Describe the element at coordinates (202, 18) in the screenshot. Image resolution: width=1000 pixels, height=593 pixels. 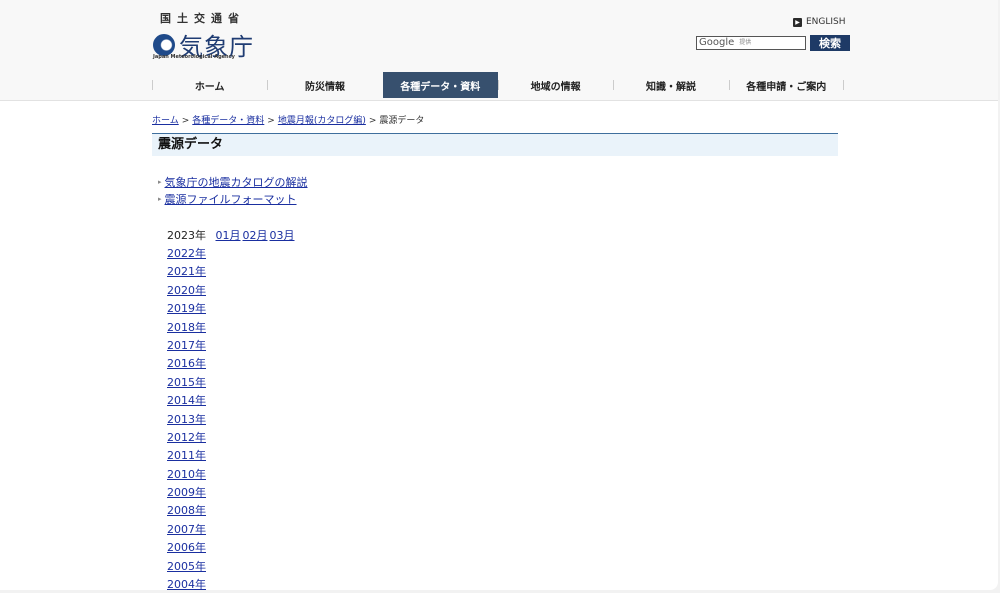
I see `ministry-label: 国土交通省` at that location.